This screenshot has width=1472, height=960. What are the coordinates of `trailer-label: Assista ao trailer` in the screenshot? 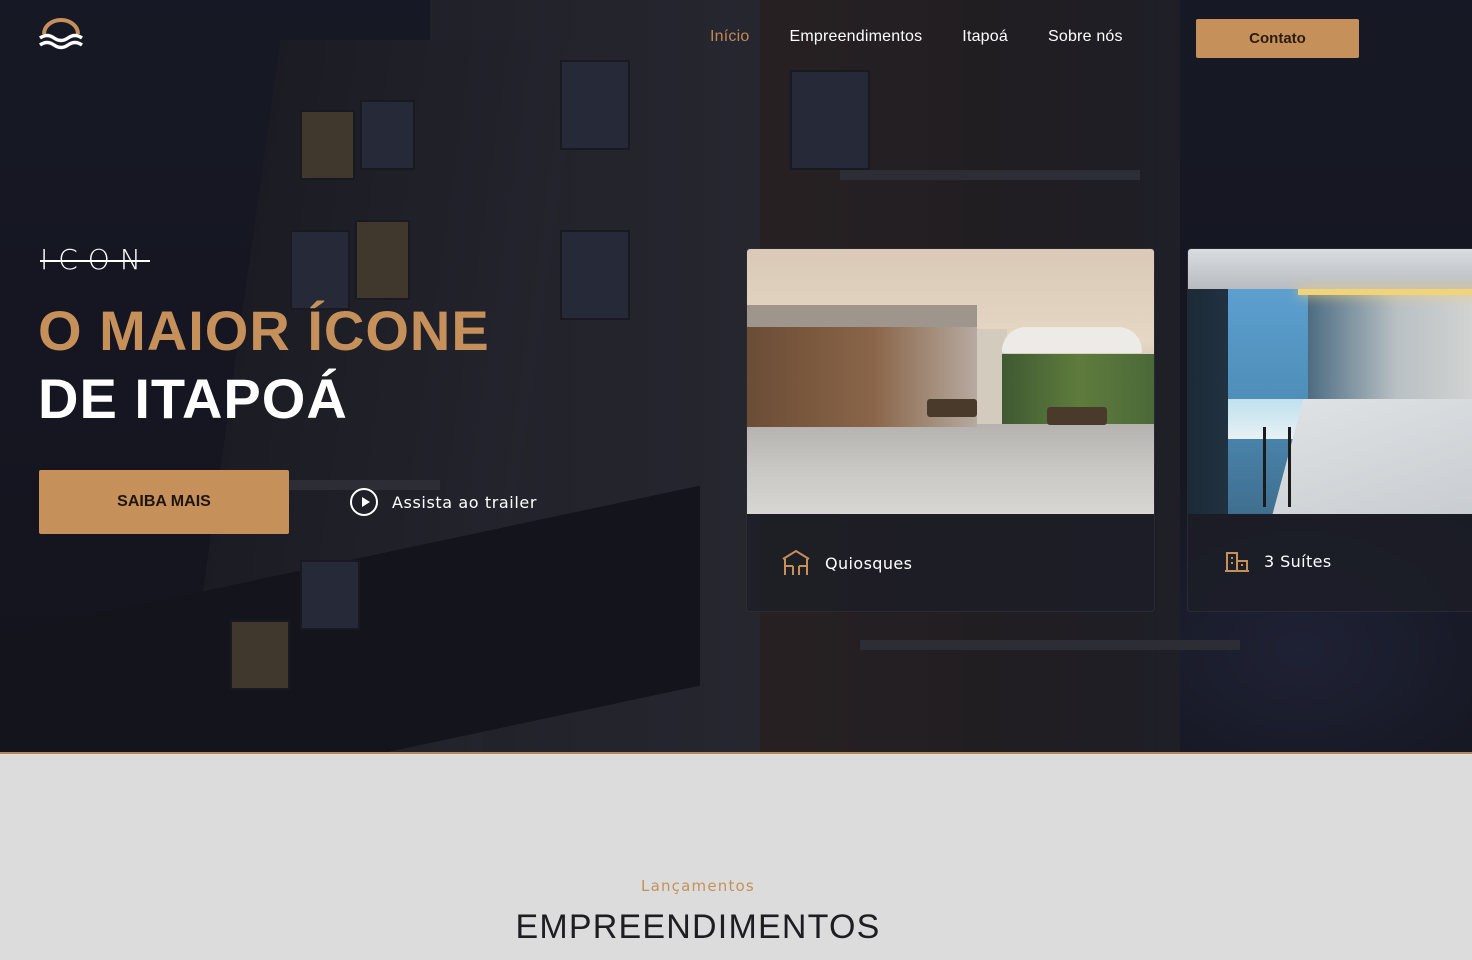 It's located at (465, 502).